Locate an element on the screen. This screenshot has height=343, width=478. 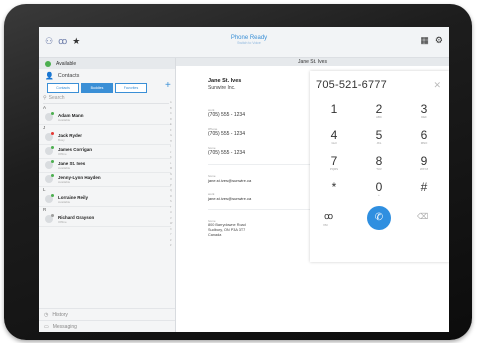
dialed-number: 705-521-6777 is located at coordinates (351, 85).